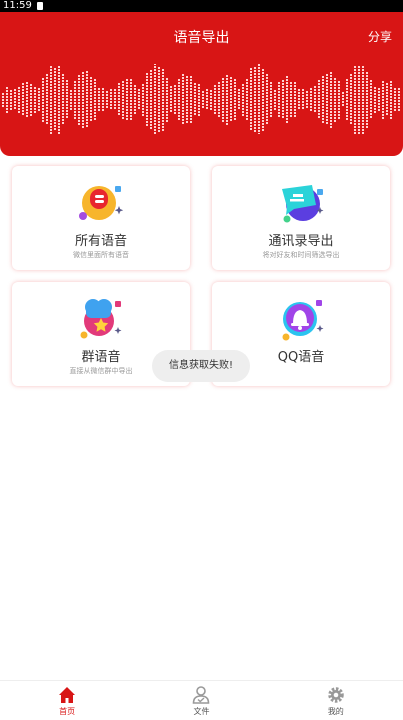 The image size is (403, 720). Describe the element at coordinates (380, 36) in the screenshot. I see `share-button: 分享` at that location.